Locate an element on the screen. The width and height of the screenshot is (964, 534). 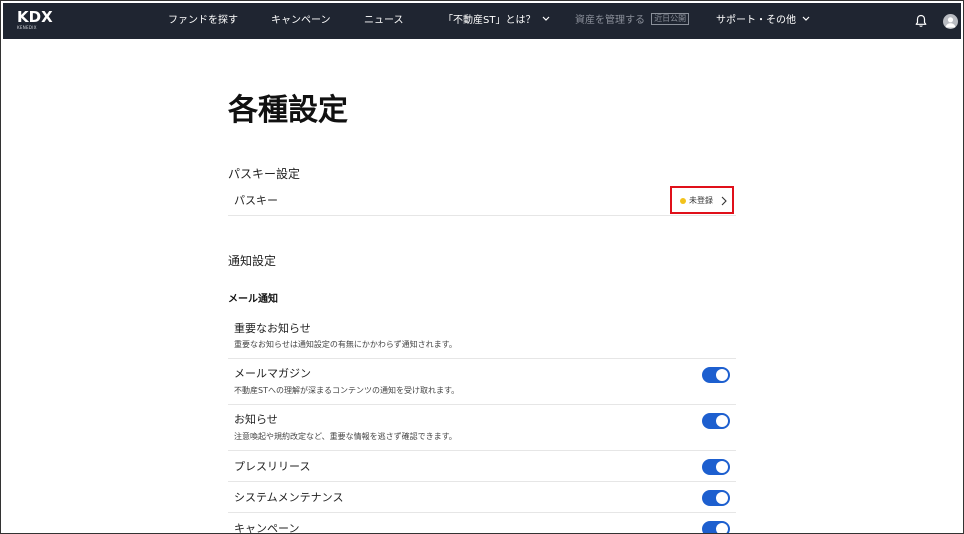
nav-support: サポート・その他 is located at coordinates (763, 21).